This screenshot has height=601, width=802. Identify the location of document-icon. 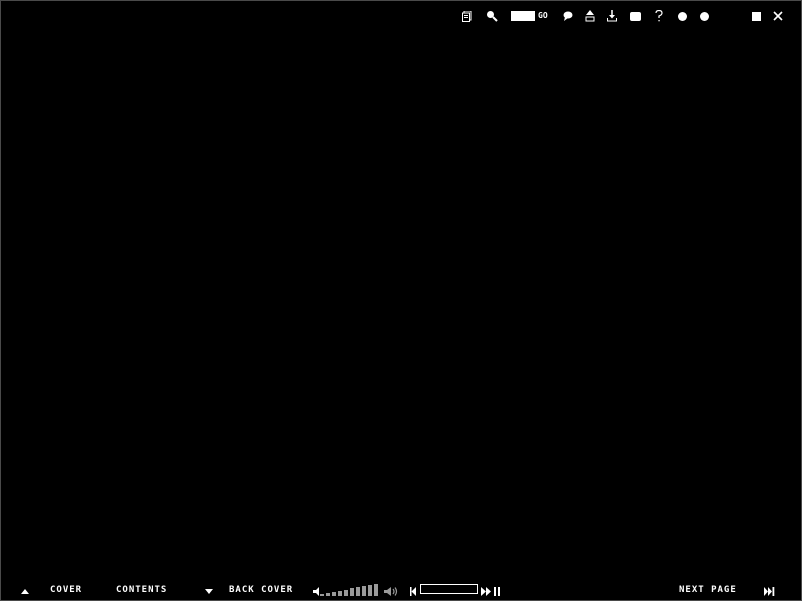
(467, 16).